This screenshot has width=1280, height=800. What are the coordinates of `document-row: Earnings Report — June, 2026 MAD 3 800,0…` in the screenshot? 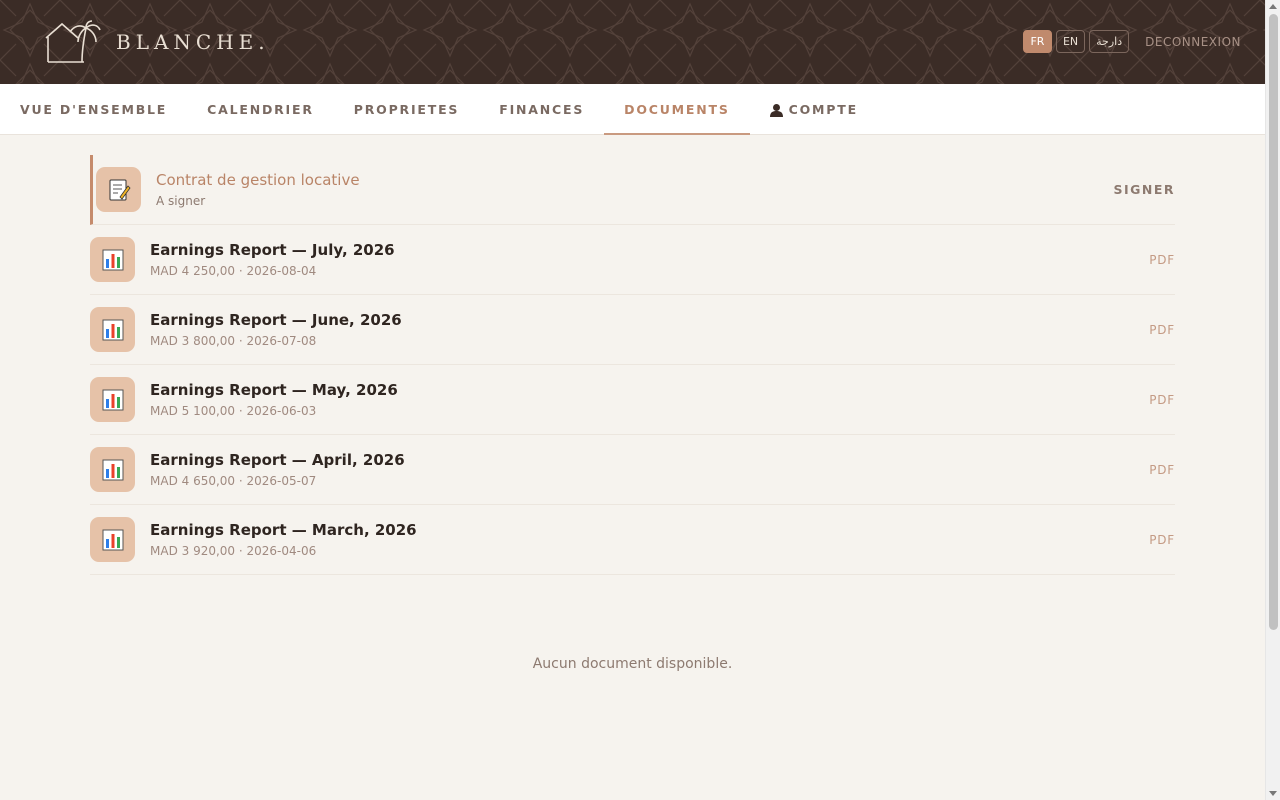 It's located at (632, 330).